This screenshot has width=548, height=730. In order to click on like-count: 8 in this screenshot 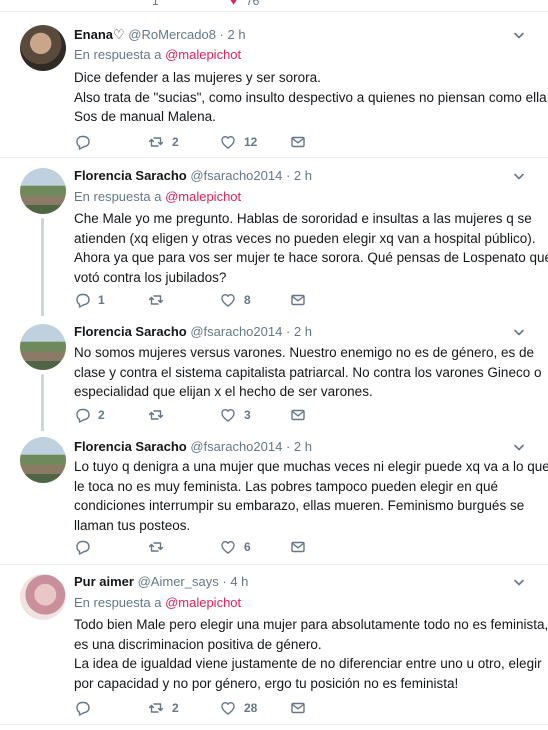, I will do `click(247, 300)`.